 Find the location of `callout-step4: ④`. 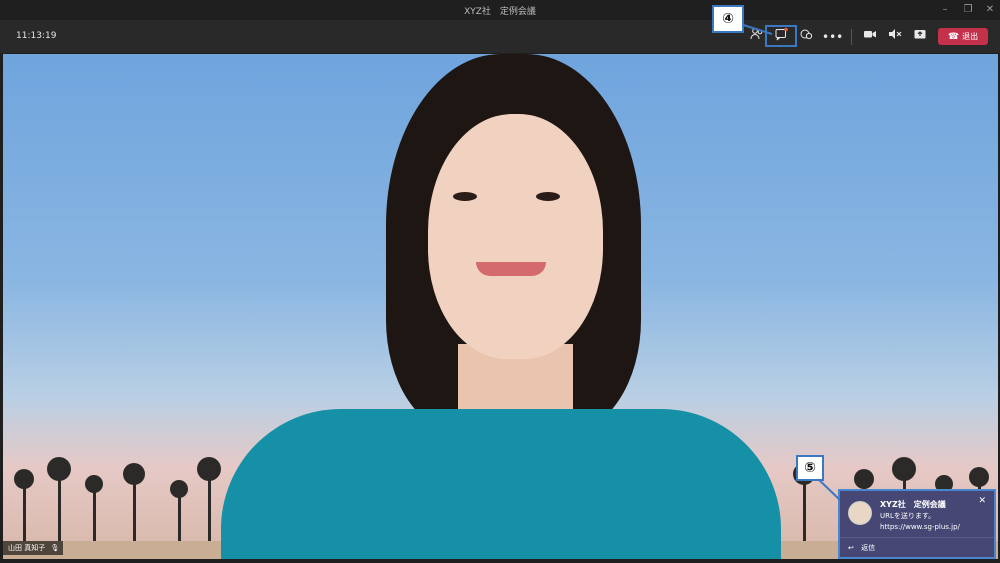

callout-step4: ④ is located at coordinates (728, 19).